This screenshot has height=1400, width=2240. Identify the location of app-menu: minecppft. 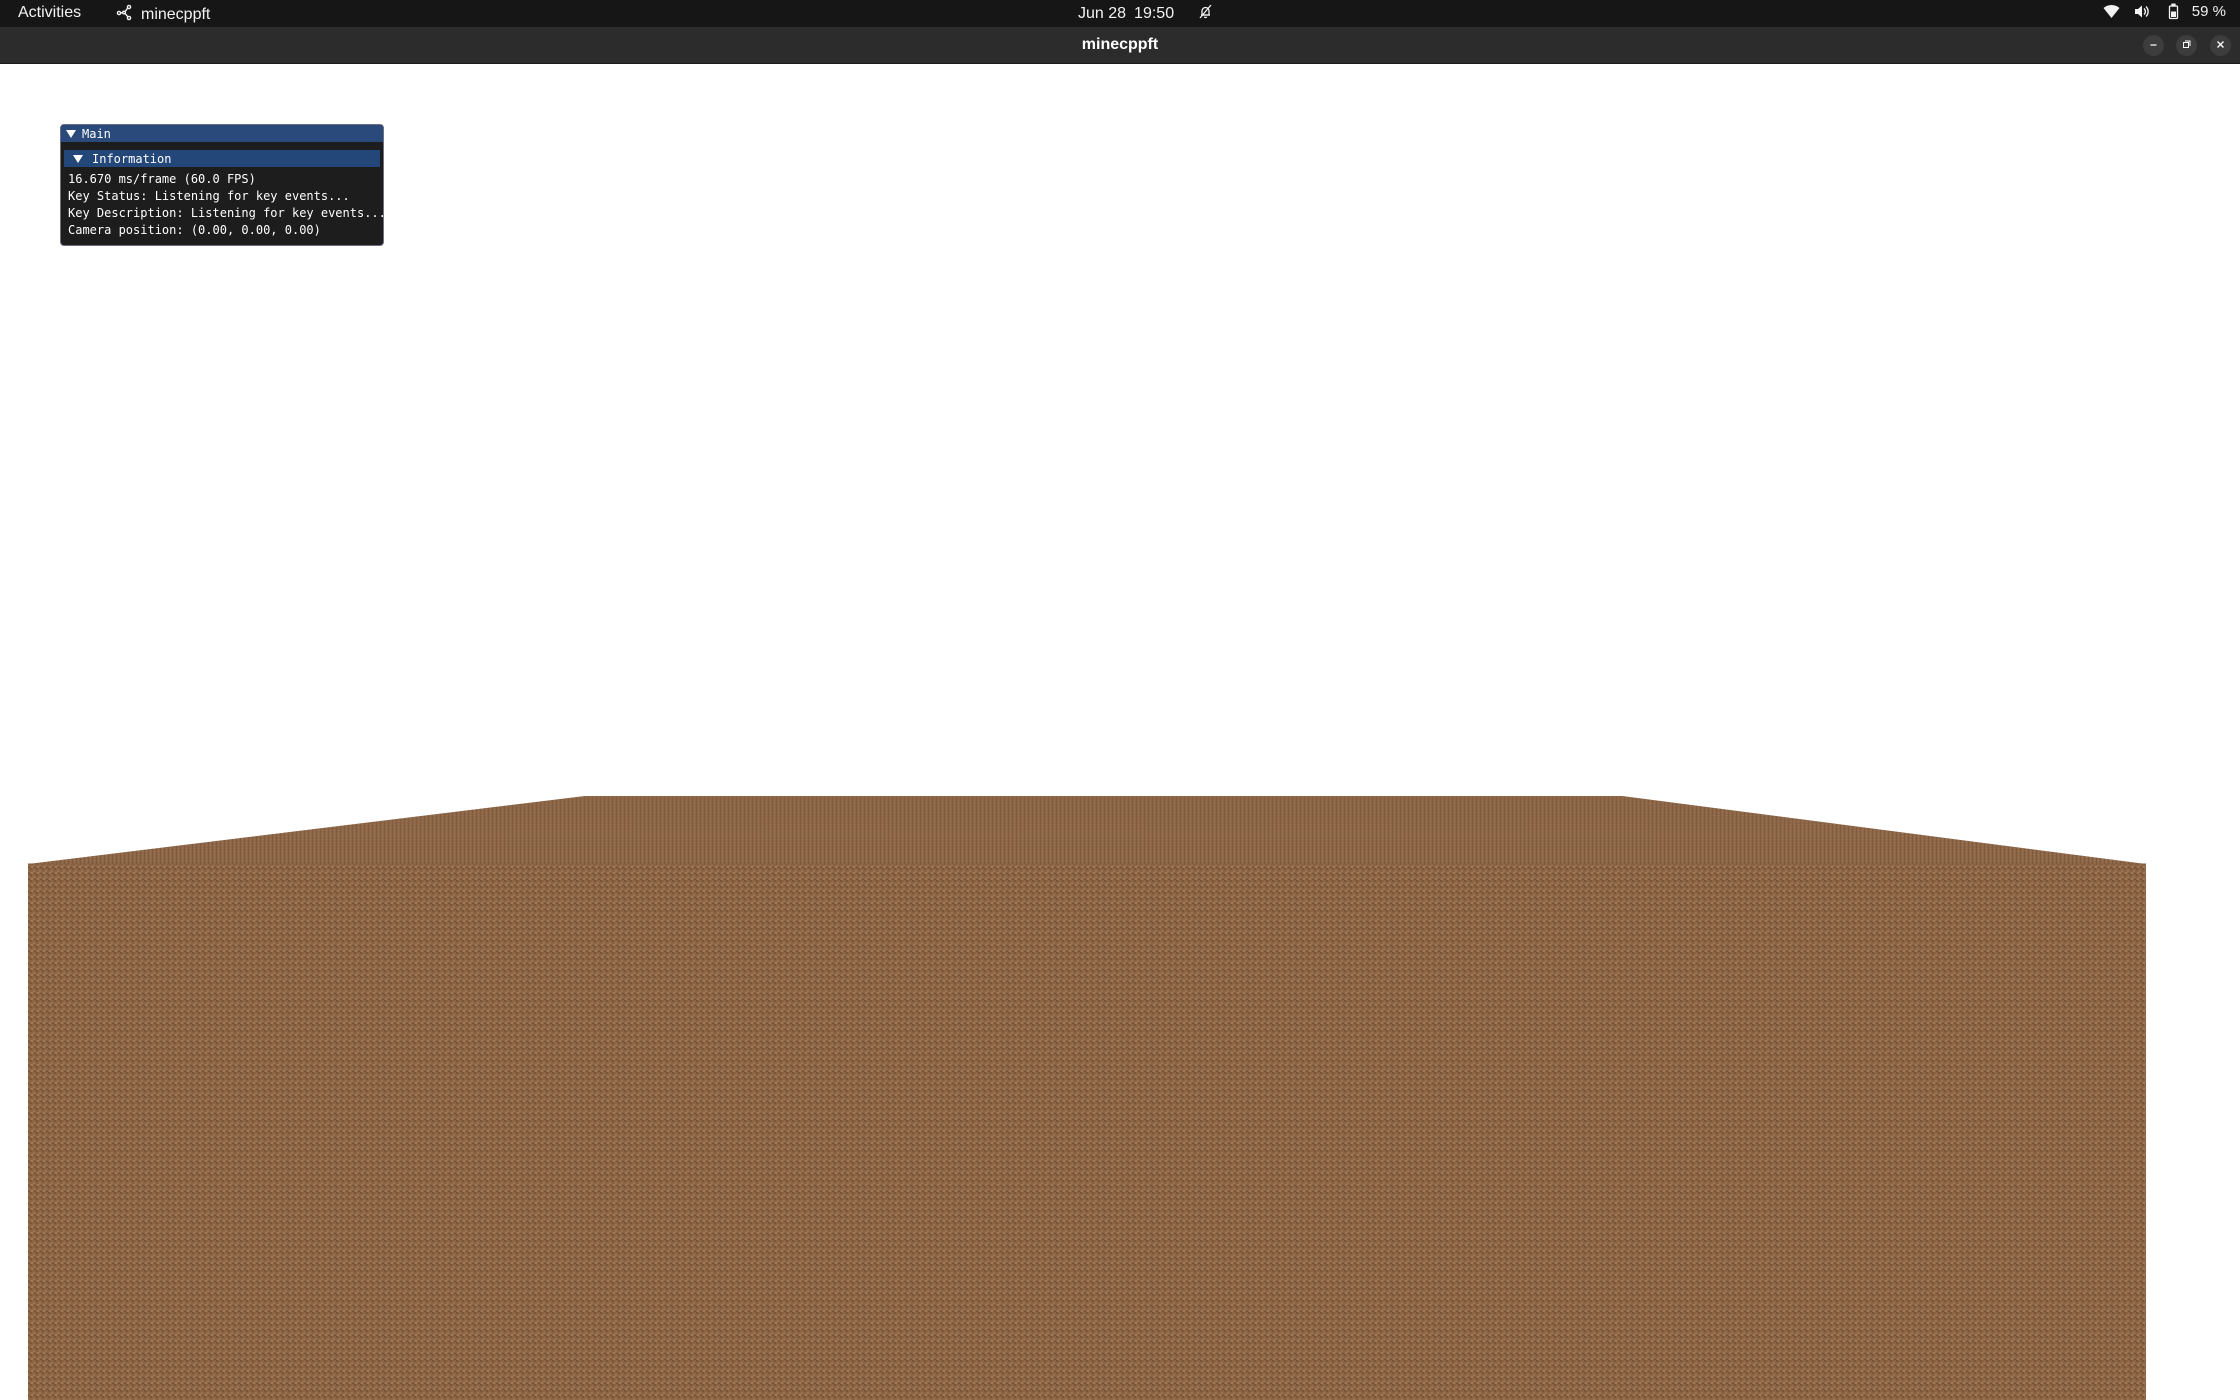
(163, 15).